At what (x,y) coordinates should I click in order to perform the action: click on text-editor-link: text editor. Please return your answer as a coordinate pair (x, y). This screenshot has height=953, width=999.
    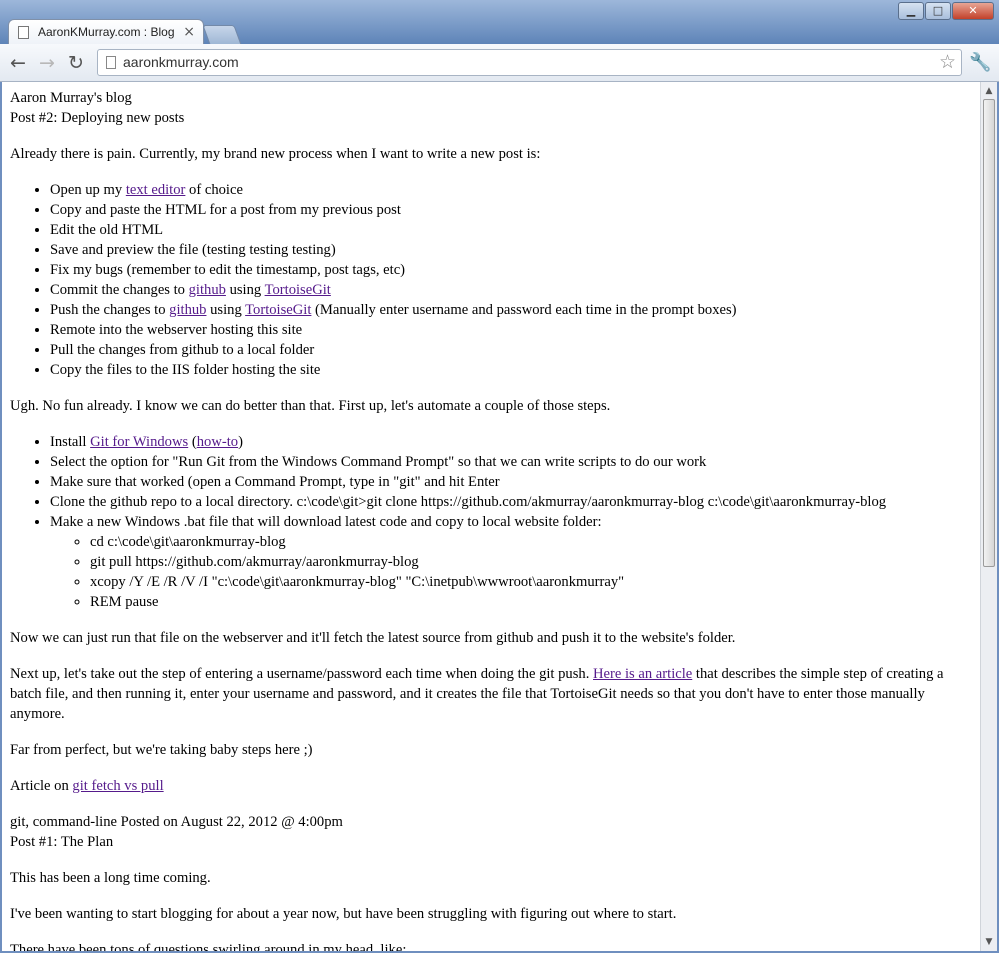
    Looking at the image, I should click on (156, 190).